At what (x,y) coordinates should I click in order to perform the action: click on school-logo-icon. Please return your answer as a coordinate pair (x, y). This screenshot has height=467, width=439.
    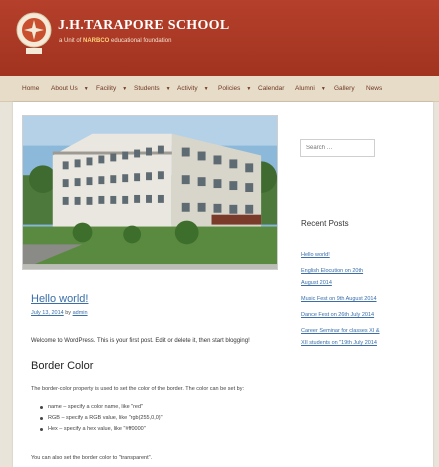
    Looking at the image, I should click on (34, 34).